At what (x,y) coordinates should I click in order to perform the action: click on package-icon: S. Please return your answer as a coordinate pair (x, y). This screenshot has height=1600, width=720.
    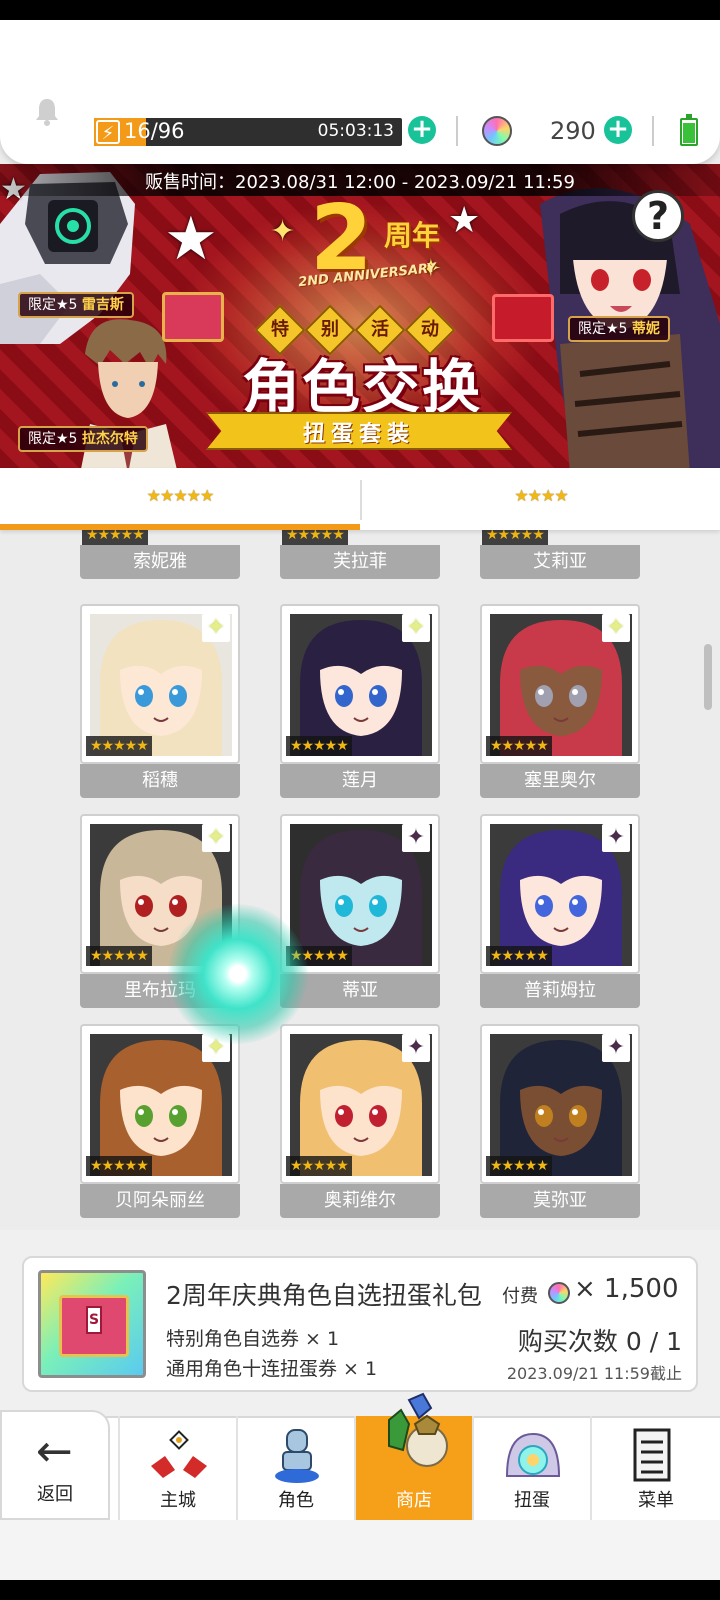
    Looking at the image, I should click on (92, 1324).